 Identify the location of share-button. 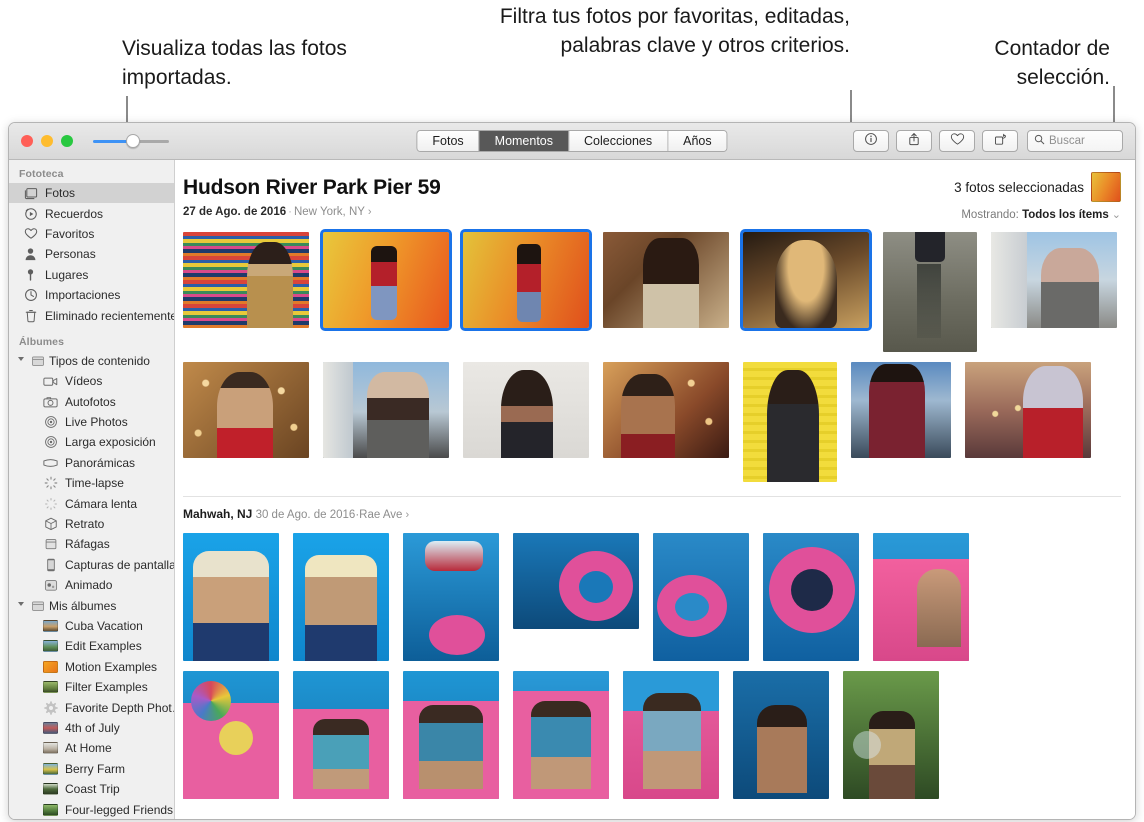
(914, 141).